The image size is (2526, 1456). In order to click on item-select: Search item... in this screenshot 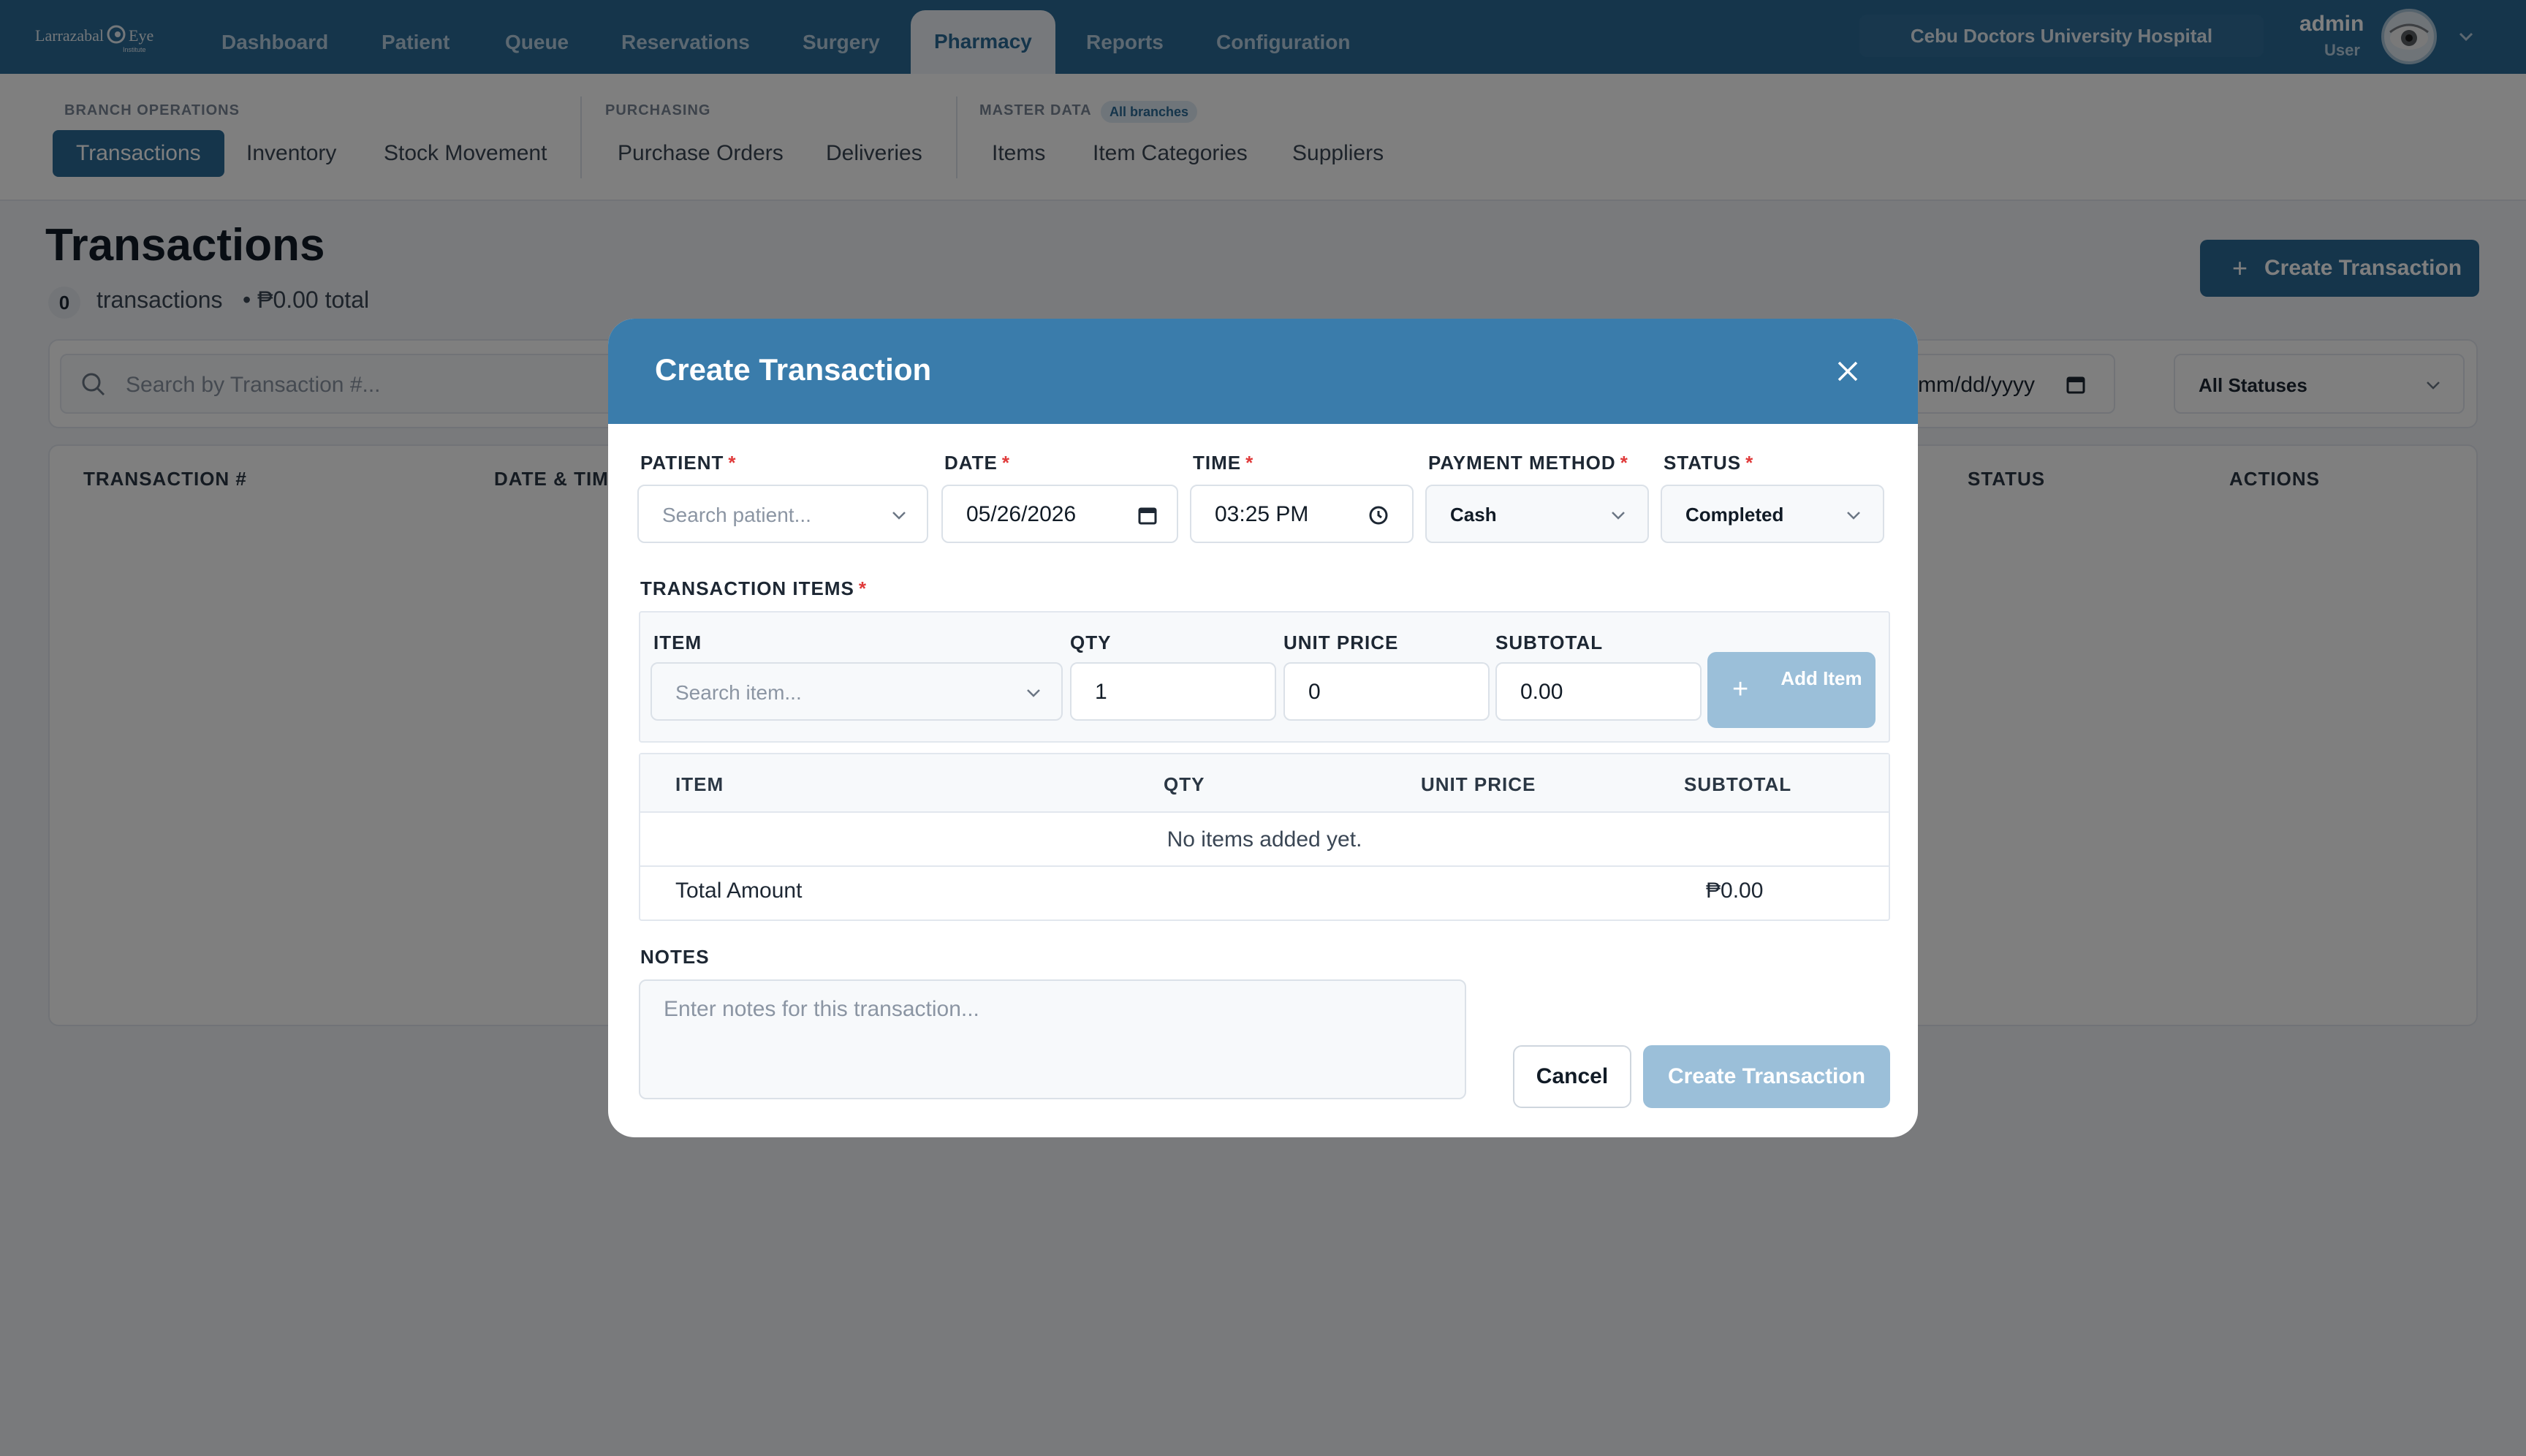, I will do `click(857, 691)`.